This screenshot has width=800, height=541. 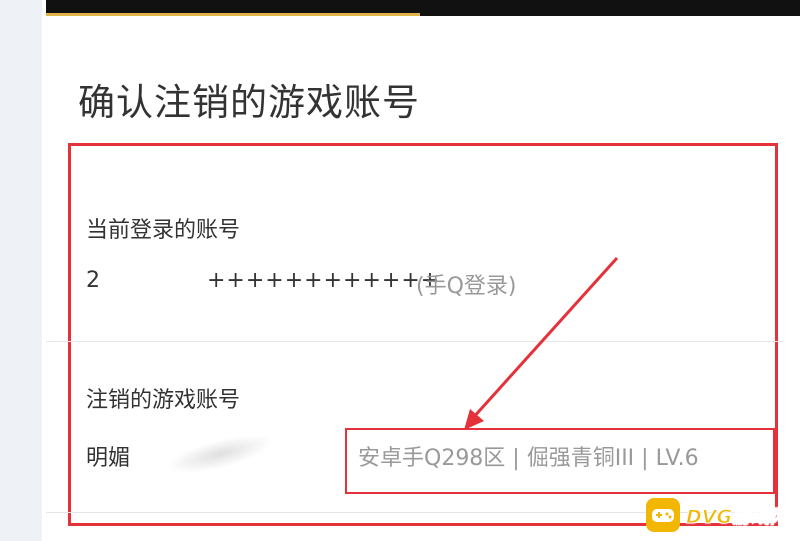 I want to click on annotation-arrow-icon, so click(x=541, y=343).